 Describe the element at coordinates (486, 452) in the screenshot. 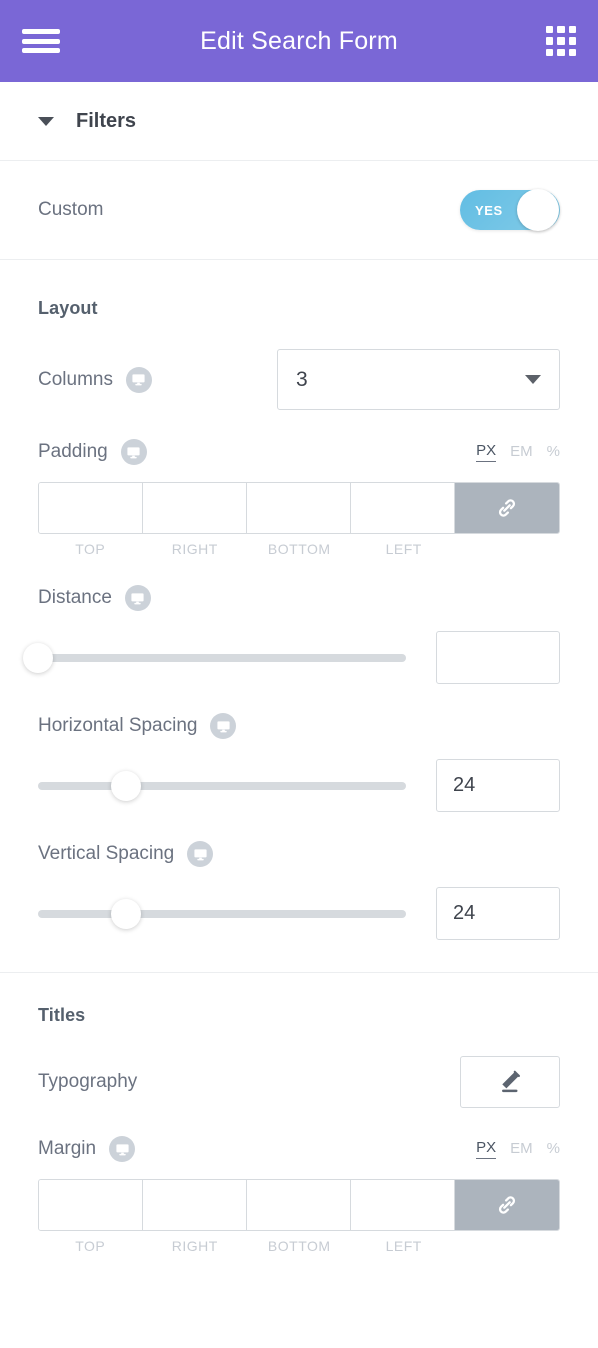

I see `padding-unit-px: PX` at that location.